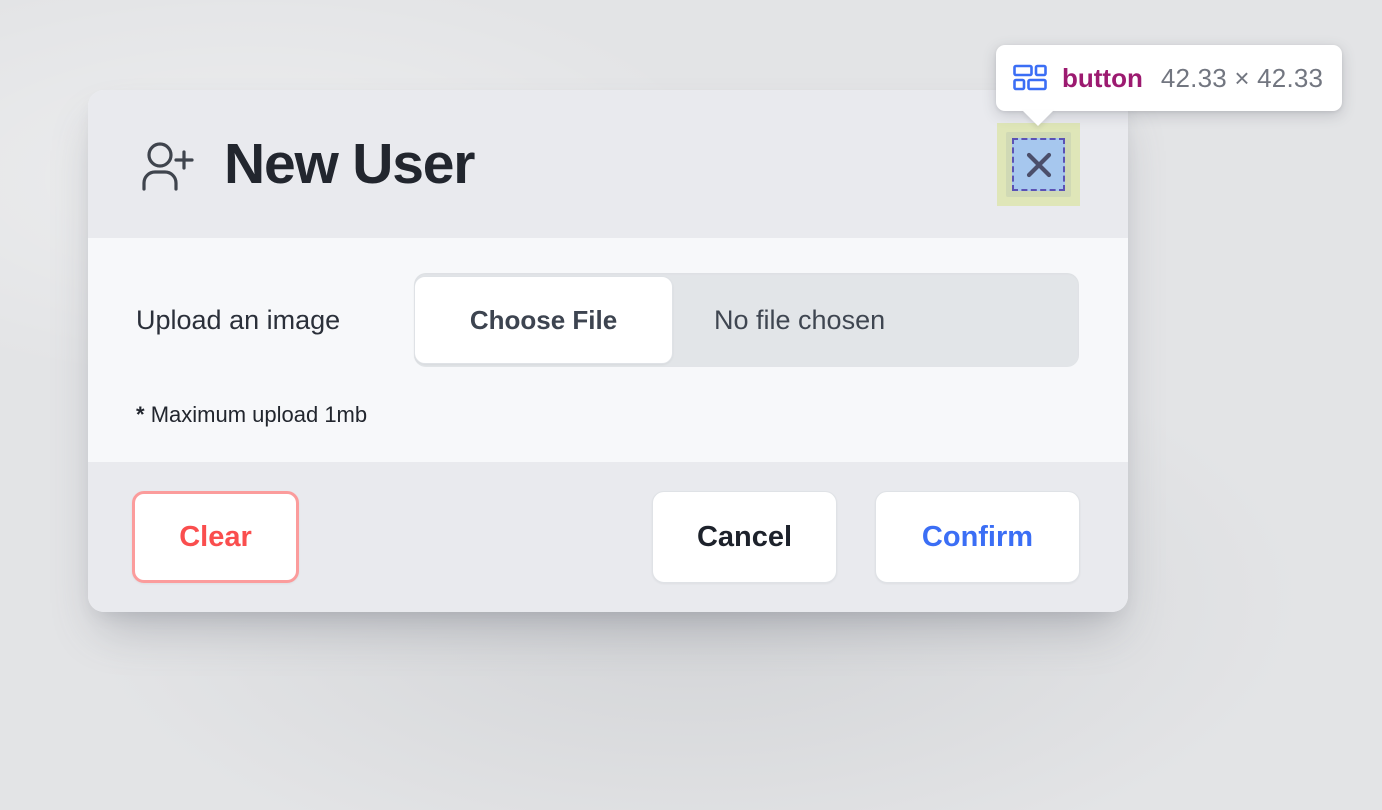  Describe the element at coordinates (1030, 78) in the screenshot. I see `layout-grid-icon` at that location.